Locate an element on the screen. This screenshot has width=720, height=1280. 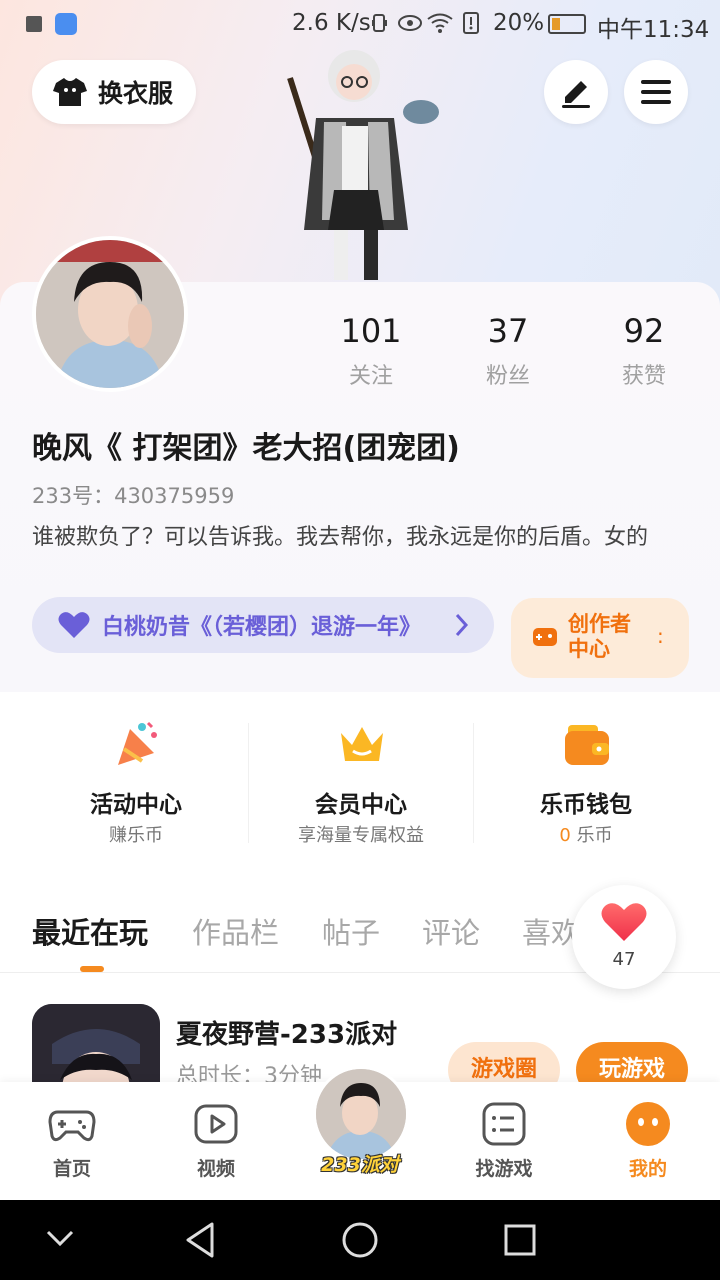
change-outfit-label: 换衣服 is located at coordinates (136, 93).